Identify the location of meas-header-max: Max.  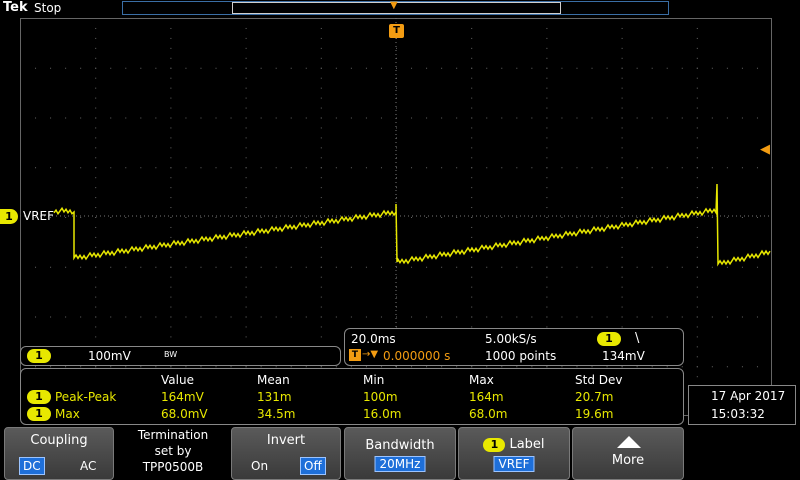
(481, 380).